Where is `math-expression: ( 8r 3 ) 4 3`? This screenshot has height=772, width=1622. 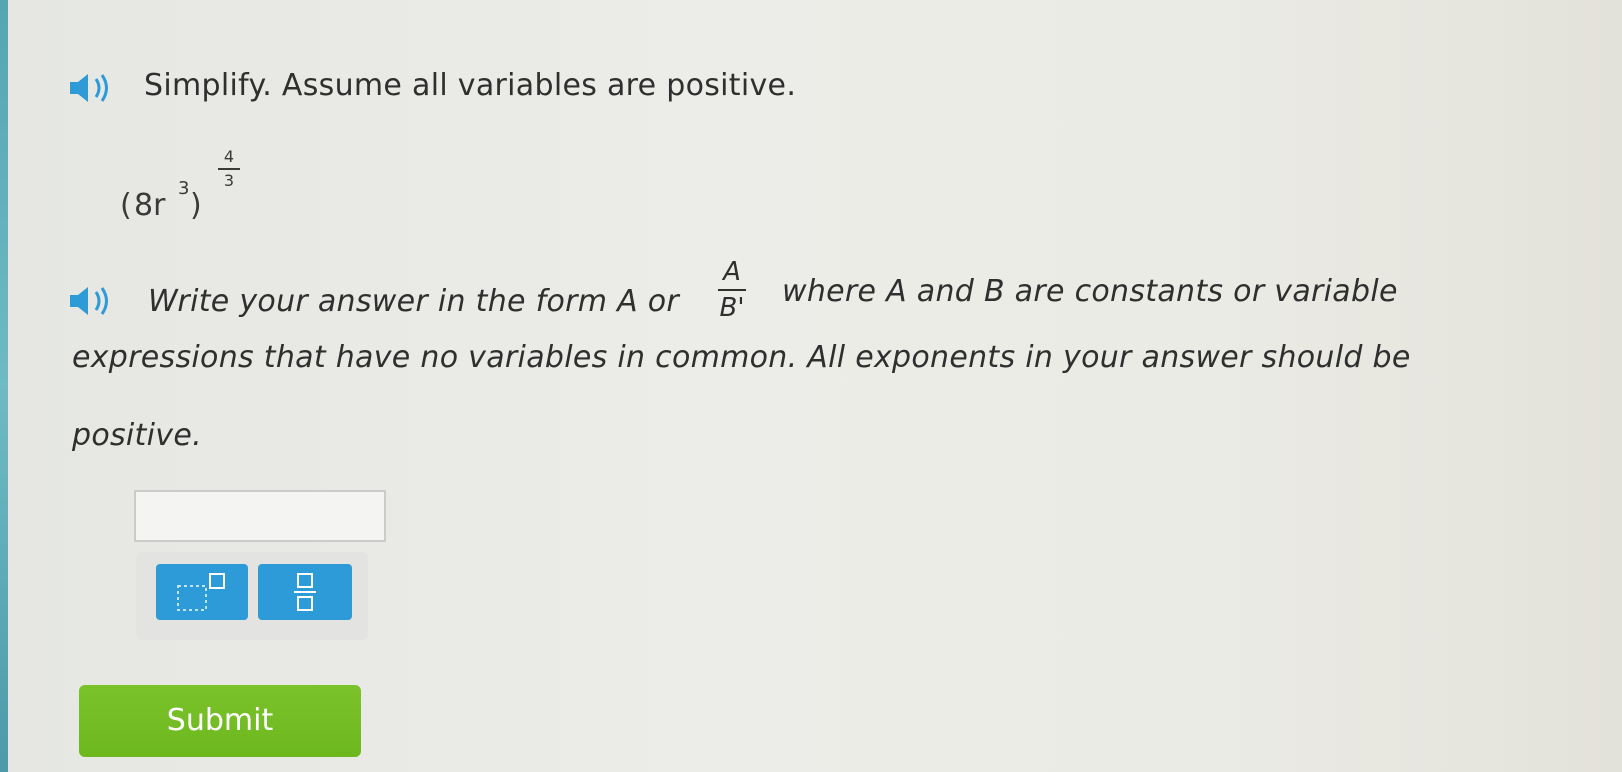
math-expression: ( 8r 3 ) 4 3 is located at coordinates (220, 193).